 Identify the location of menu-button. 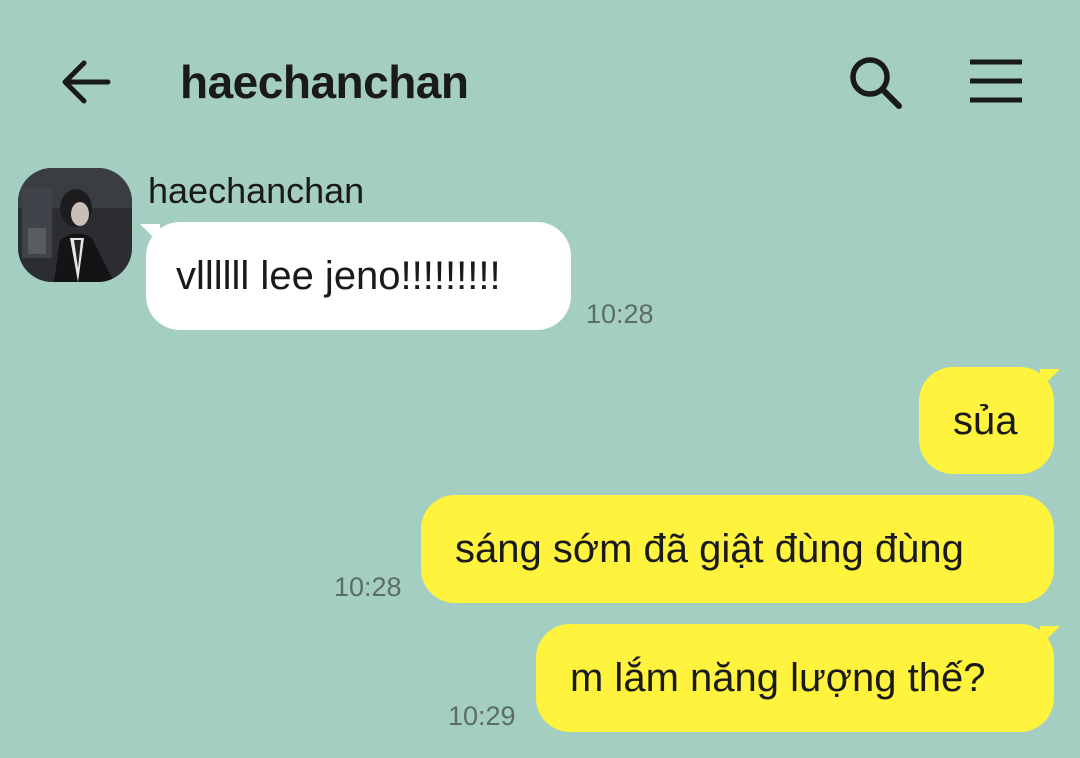
(996, 82).